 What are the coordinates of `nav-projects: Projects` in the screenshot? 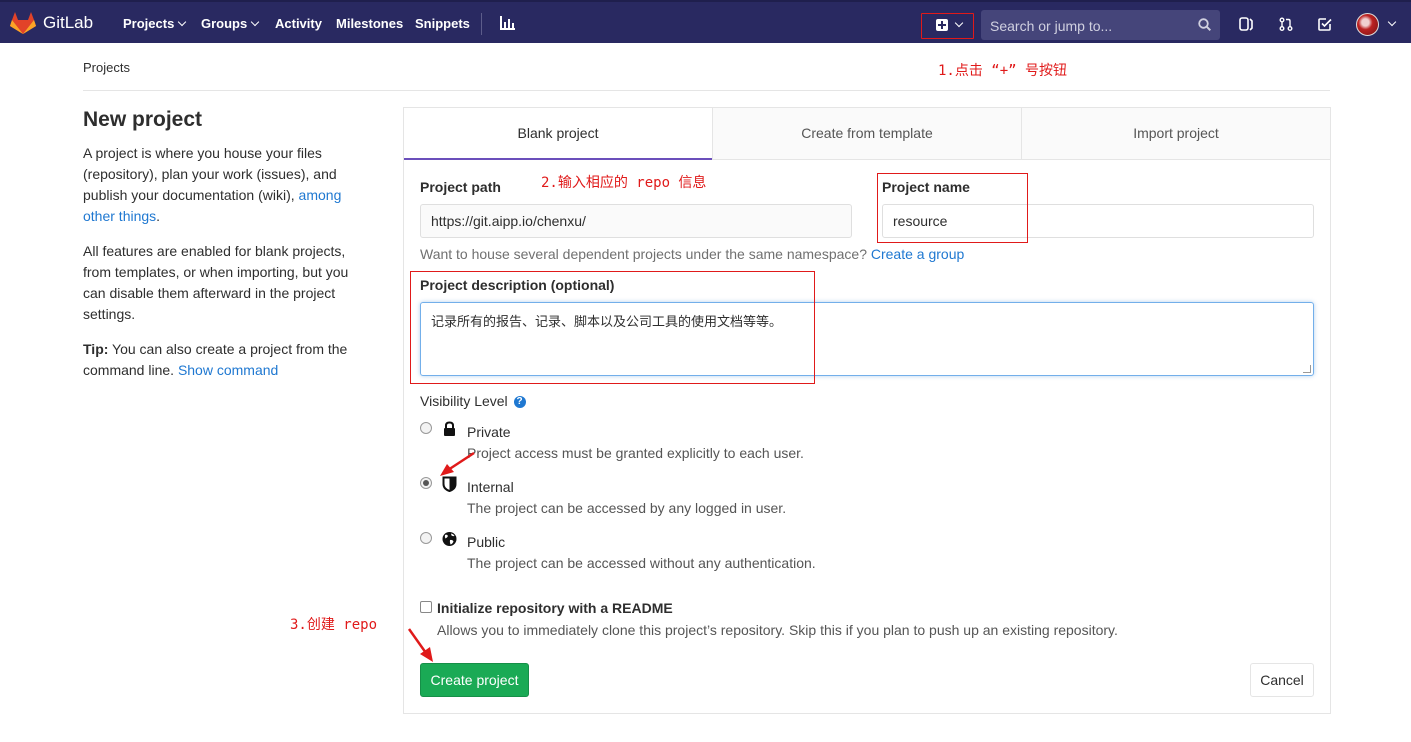 It's located at (155, 23).